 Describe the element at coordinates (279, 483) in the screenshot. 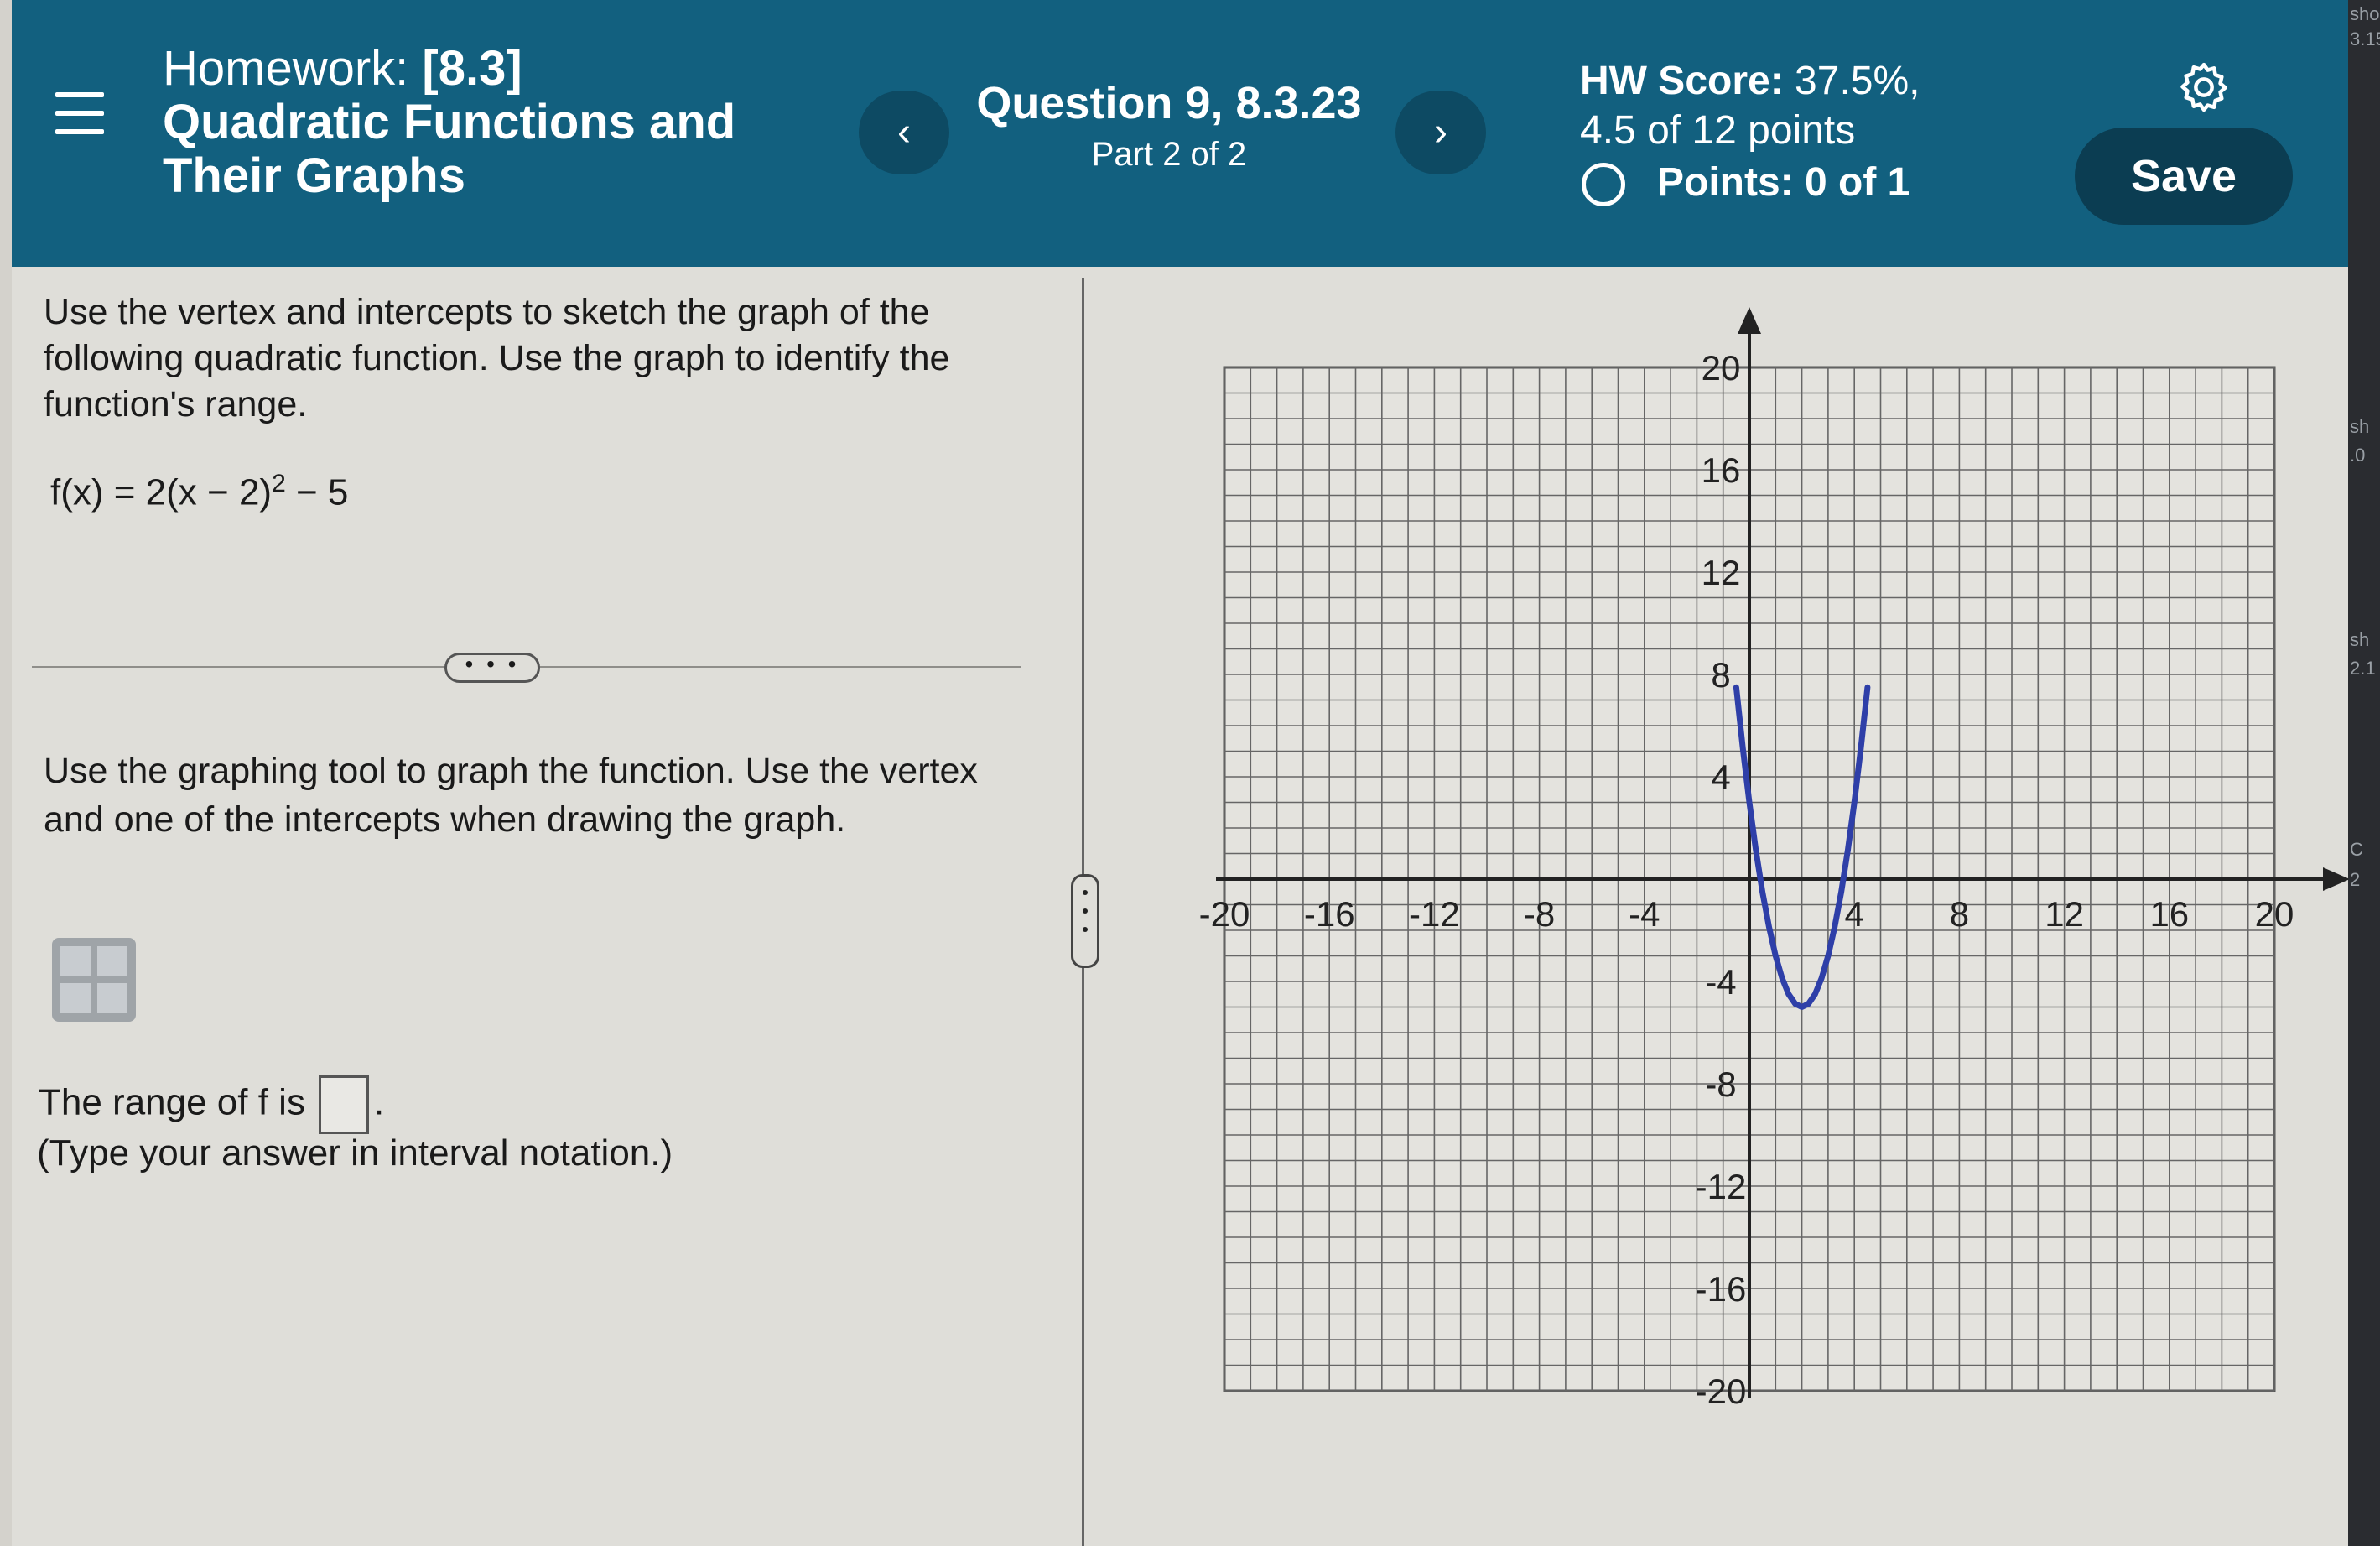

I see `function-exponent: 2` at that location.